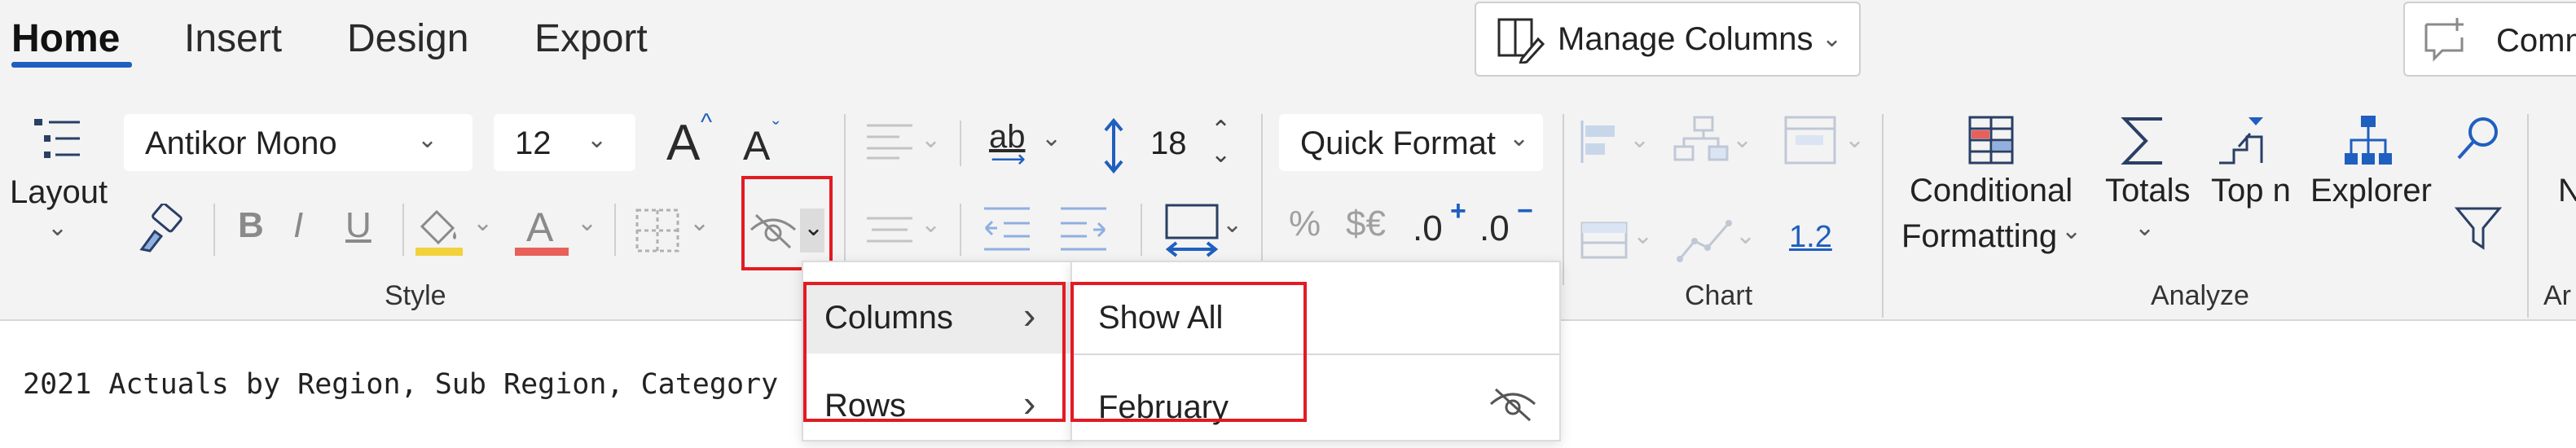 The height and width of the screenshot is (448, 2576). I want to click on font-family-select: Antikor Mono ⌄, so click(298, 142).